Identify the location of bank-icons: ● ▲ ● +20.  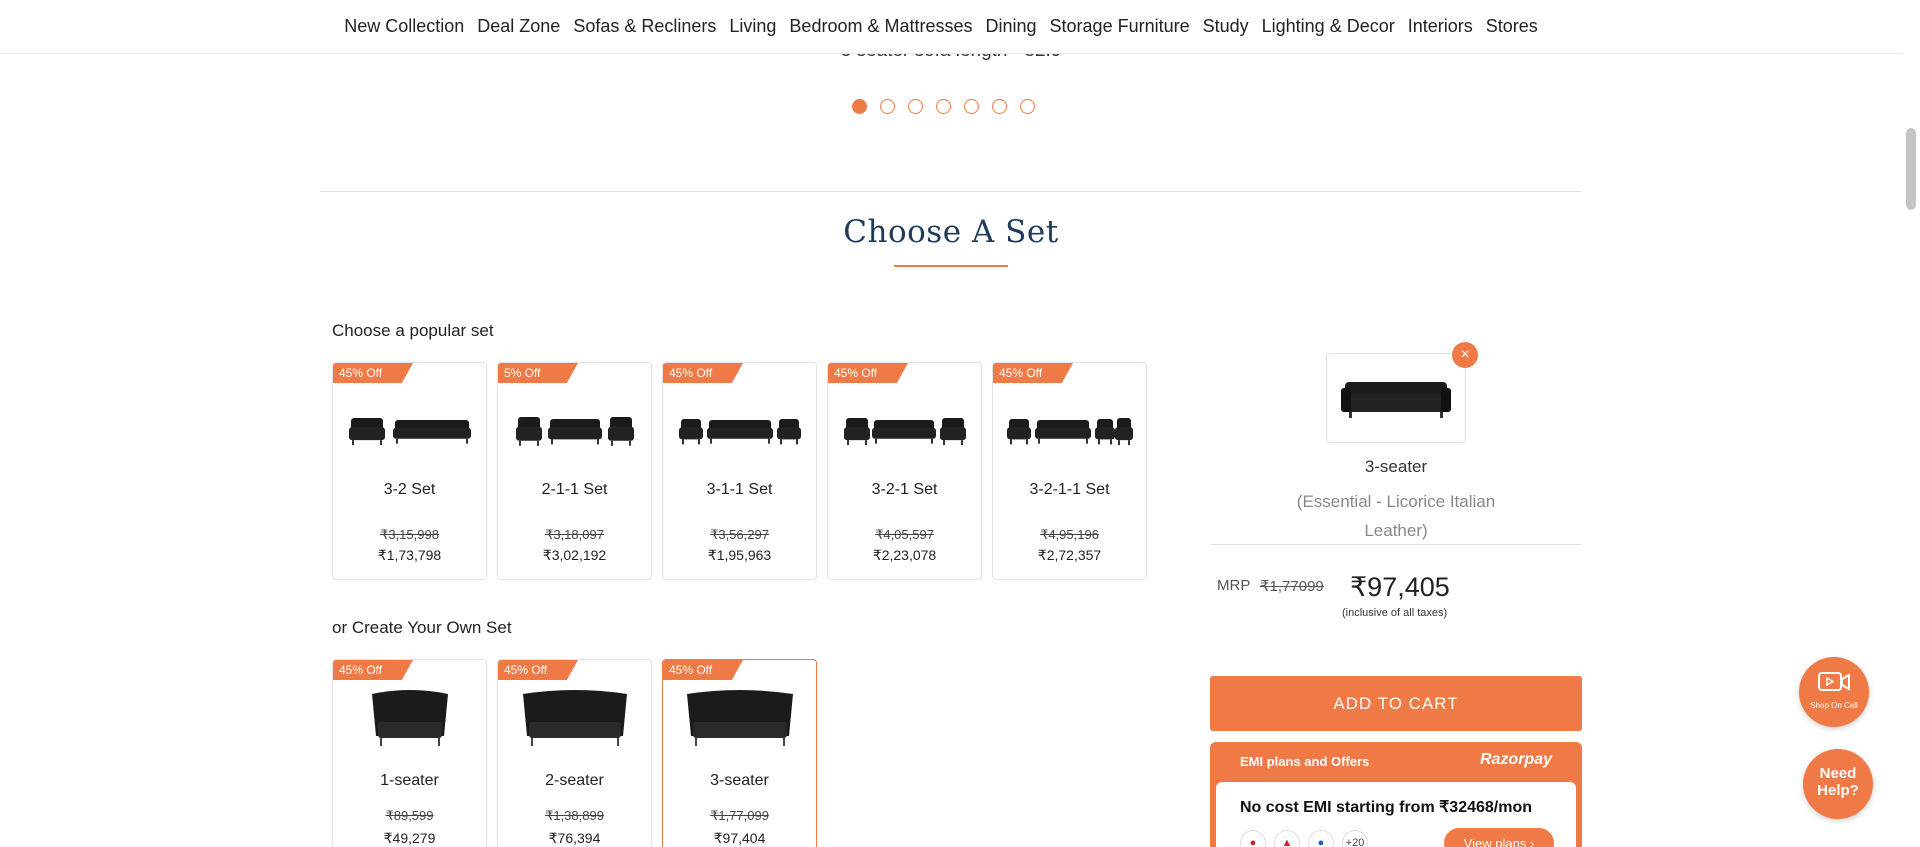
(1304, 838).